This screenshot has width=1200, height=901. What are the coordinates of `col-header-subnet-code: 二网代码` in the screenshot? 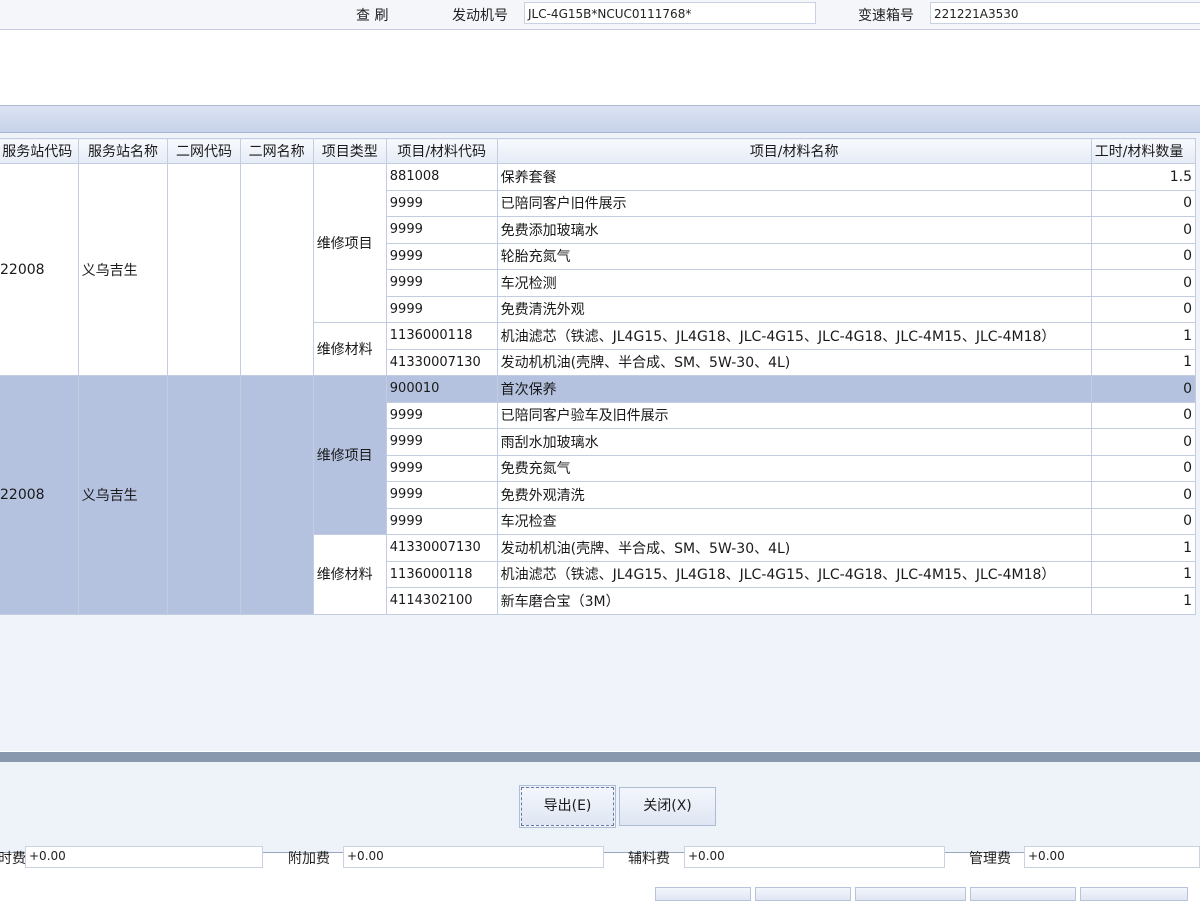 It's located at (204, 151).